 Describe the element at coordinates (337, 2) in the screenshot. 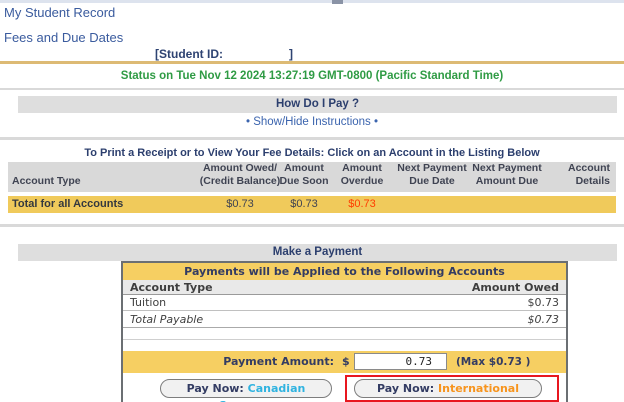

I see `top-edge-artifact` at that location.